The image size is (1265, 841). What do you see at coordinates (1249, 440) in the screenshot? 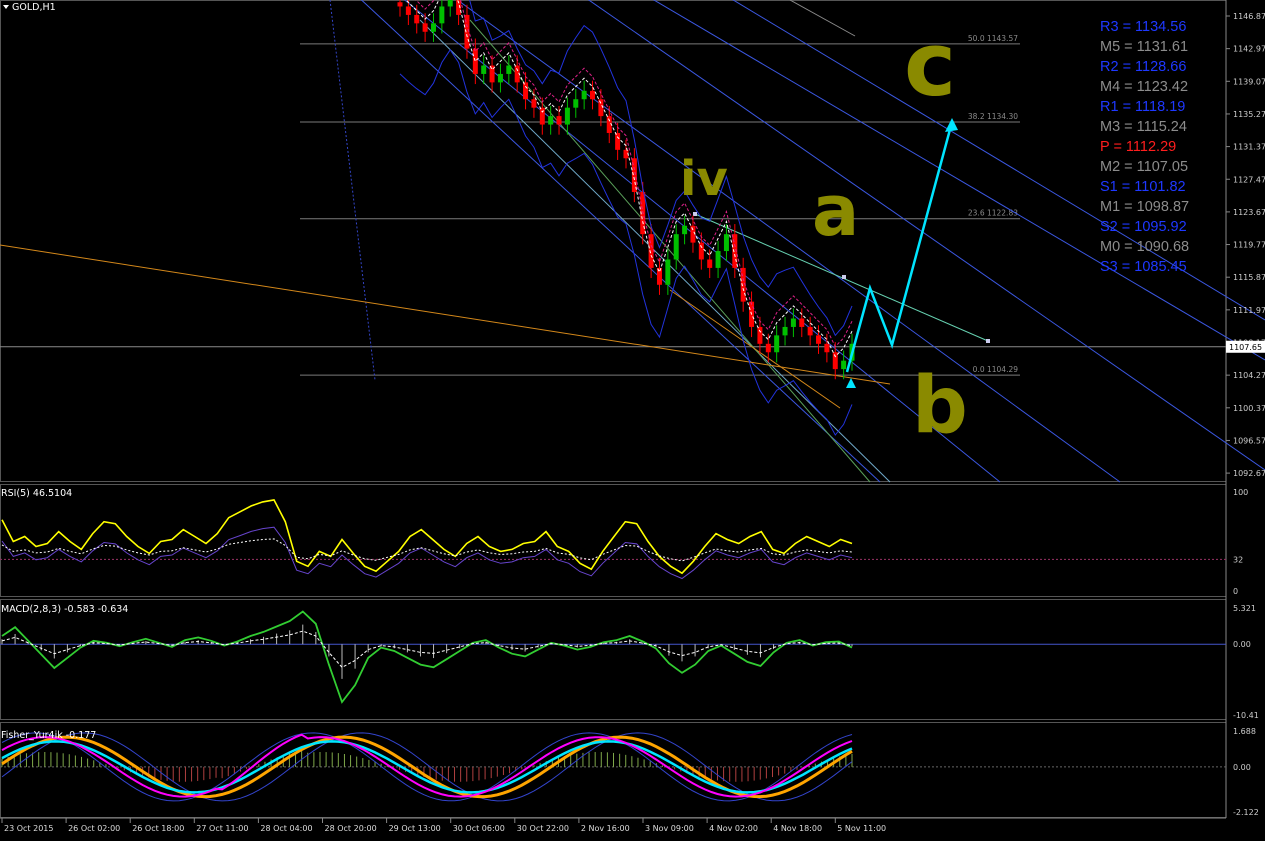
I see `y-tick-label: 1096.57` at bounding box center [1249, 440].